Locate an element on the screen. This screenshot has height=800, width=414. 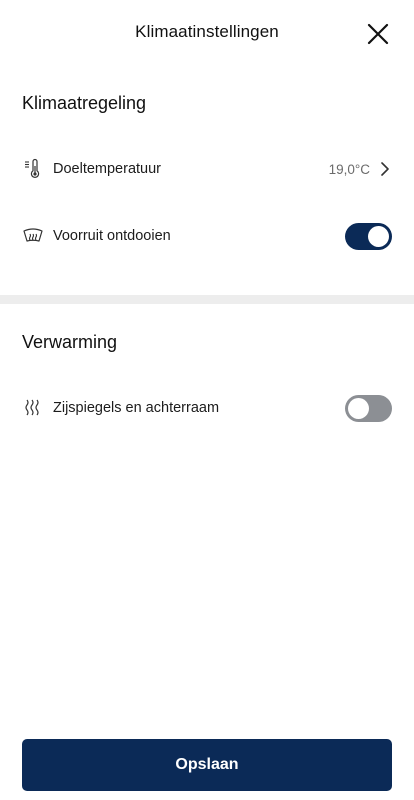
windshield-defrost-icon is located at coordinates (33, 236).